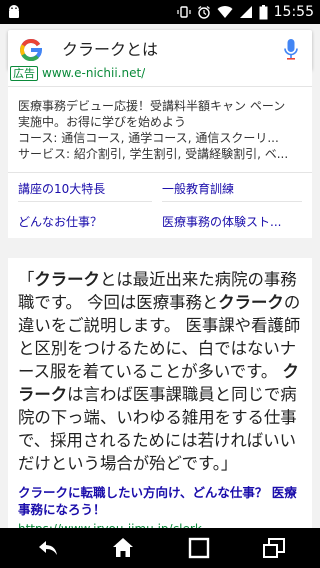  Describe the element at coordinates (225, 12) in the screenshot. I see `wifi-icon` at that location.